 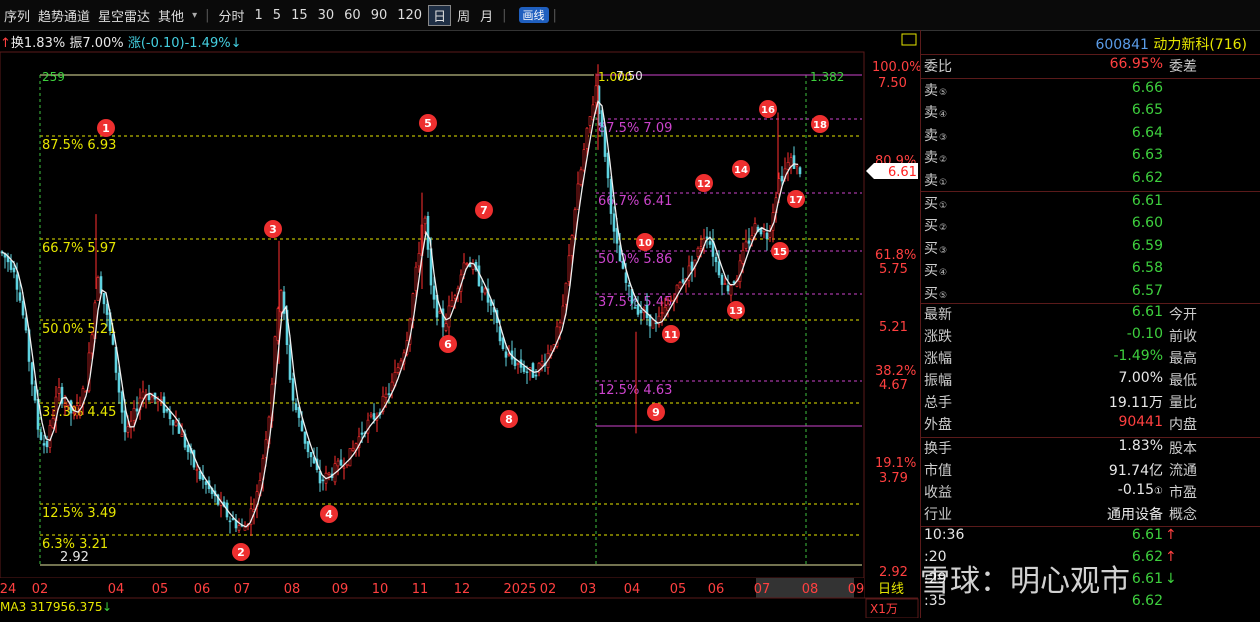 What do you see at coordinates (1025, 581) in the screenshot?
I see `watermark-text: 雪球：明心观市` at bounding box center [1025, 581].